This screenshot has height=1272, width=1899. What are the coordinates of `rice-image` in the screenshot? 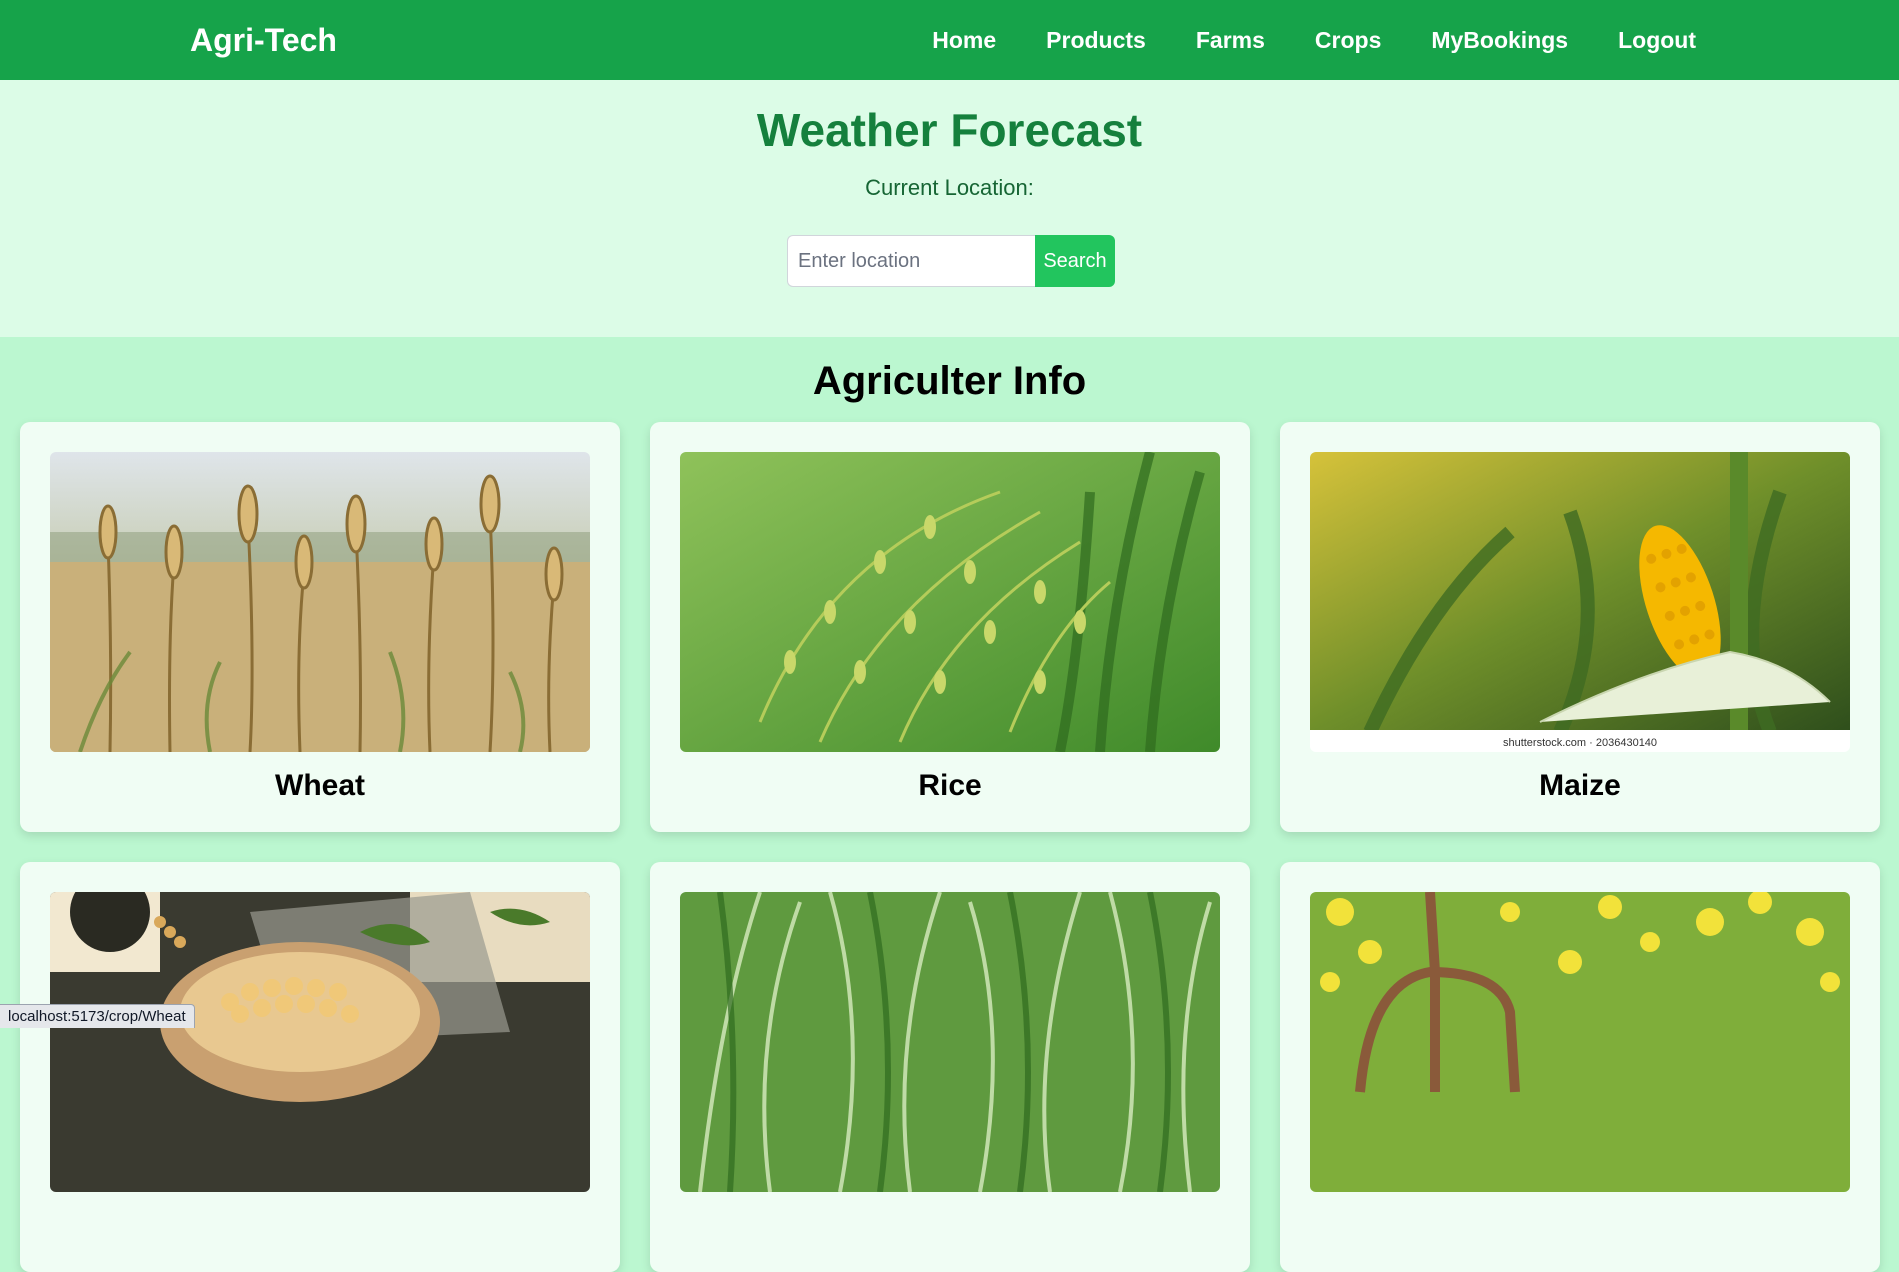 It's located at (950, 602).